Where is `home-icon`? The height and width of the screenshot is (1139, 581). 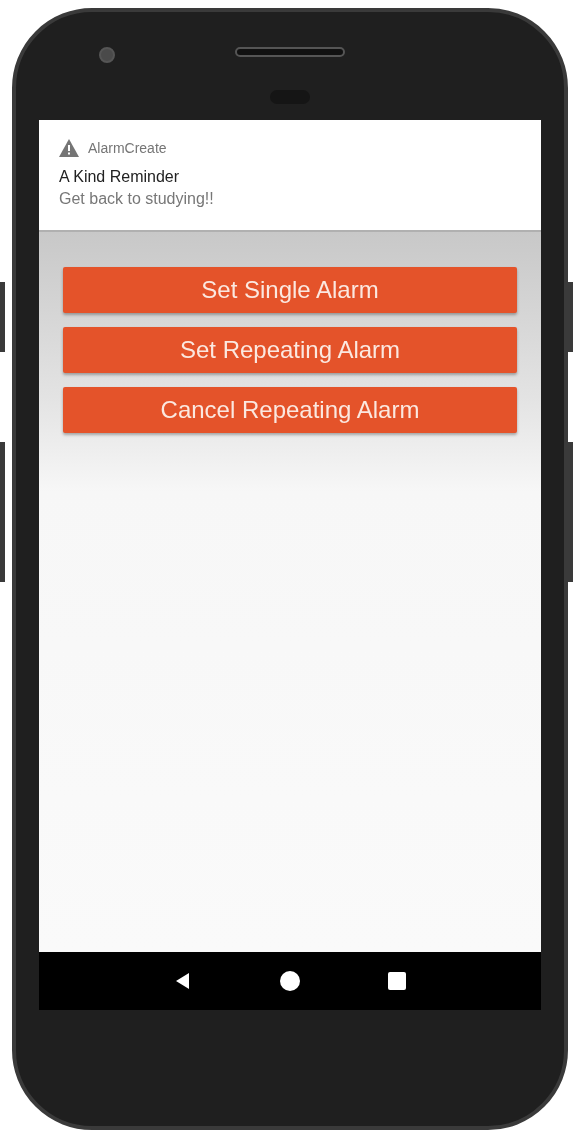 home-icon is located at coordinates (290, 981).